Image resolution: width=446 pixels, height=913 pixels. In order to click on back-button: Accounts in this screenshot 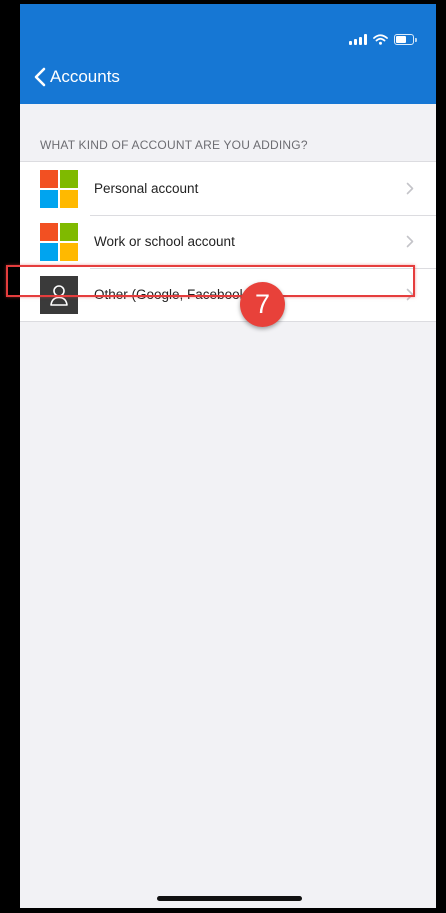, I will do `click(77, 77)`.